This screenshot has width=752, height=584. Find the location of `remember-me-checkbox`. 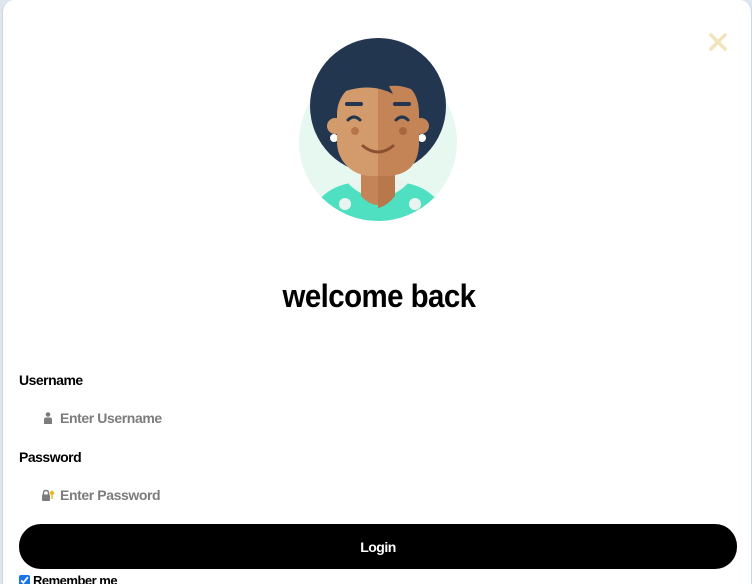

remember-me-checkbox is located at coordinates (24, 579).